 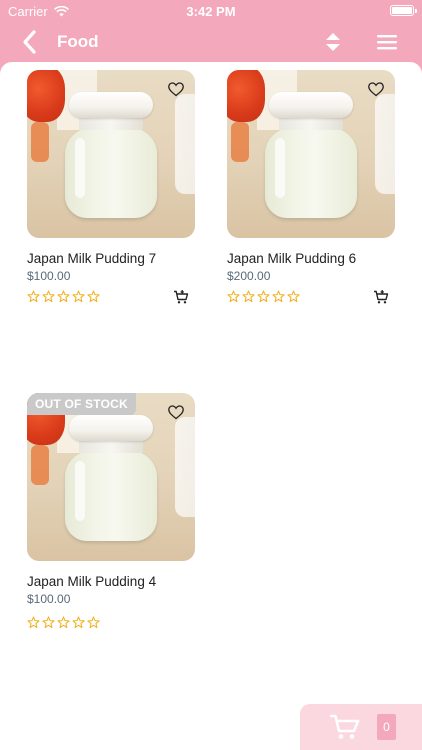 What do you see at coordinates (30, 42) in the screenshot?
I see `back-arrow-icon` at bounding box center [30, 42].